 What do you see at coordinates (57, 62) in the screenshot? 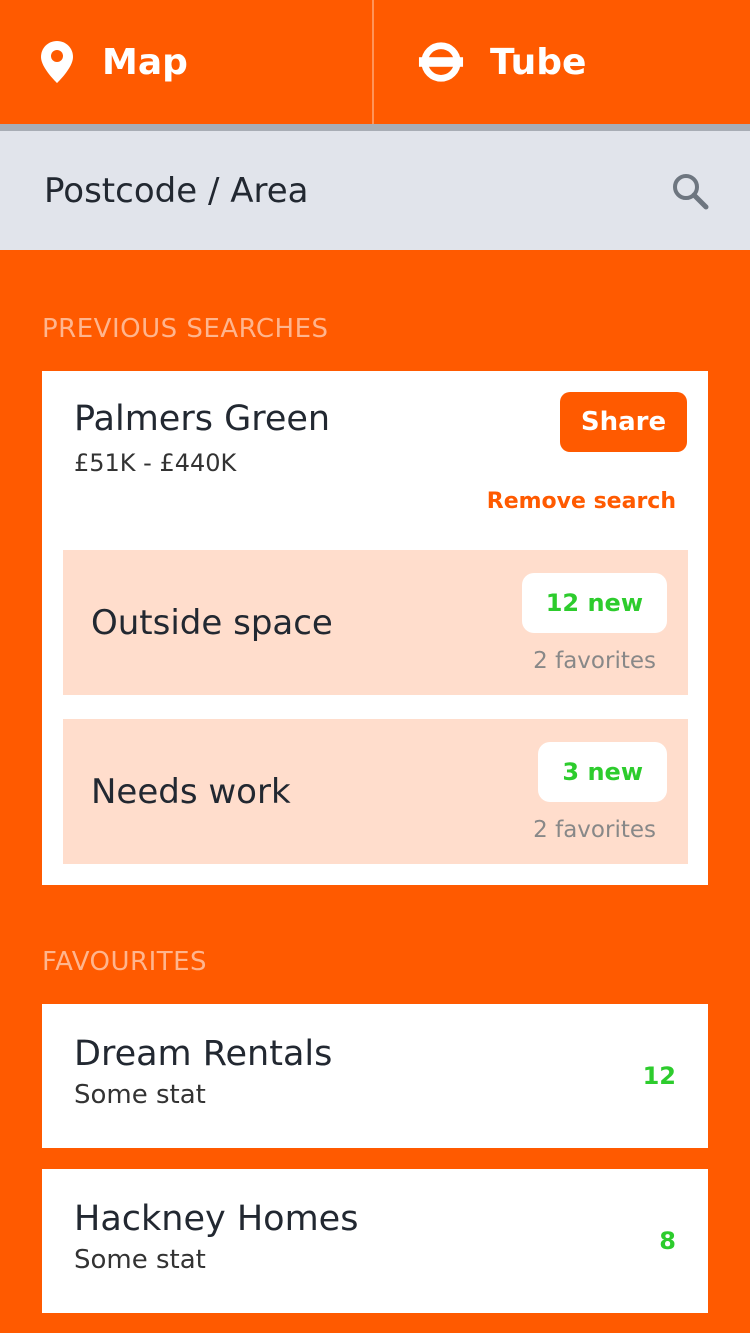
I see `map-pin-icon` at bounding box center [57, 62].